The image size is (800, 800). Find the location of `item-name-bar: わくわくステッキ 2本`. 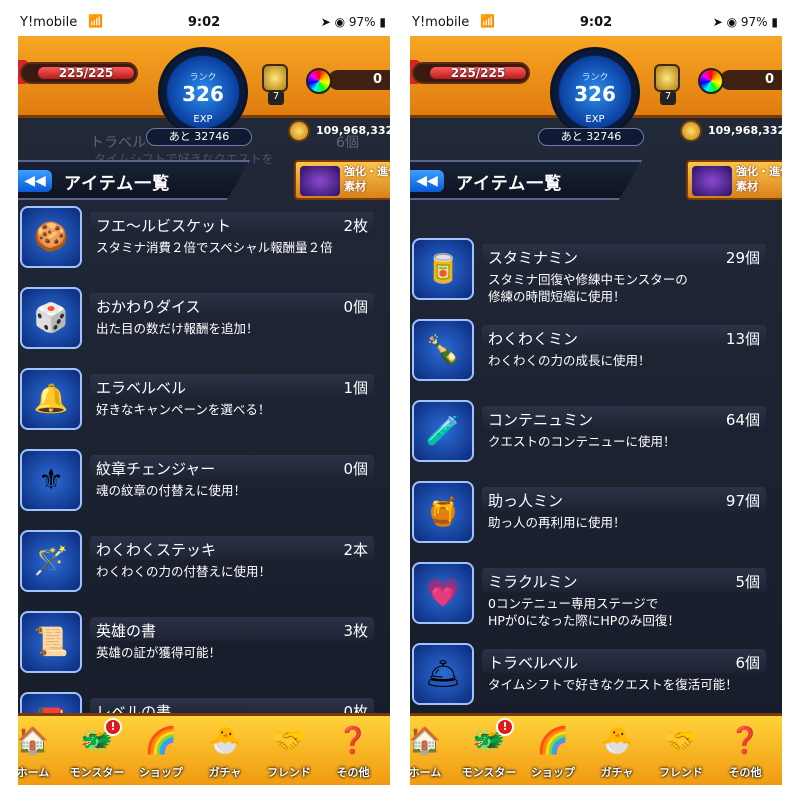

item-name-bar: わくわくステッキ 2本 is located at coordinates (232, 548).